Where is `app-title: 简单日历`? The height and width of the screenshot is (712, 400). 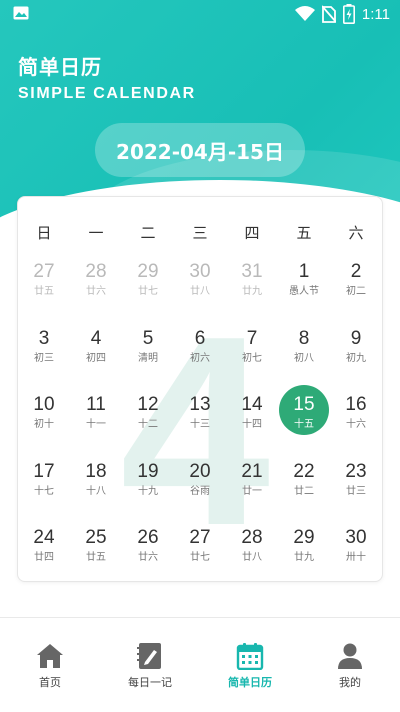 app-title: 简单日历 is located at coordinates (60, 67).